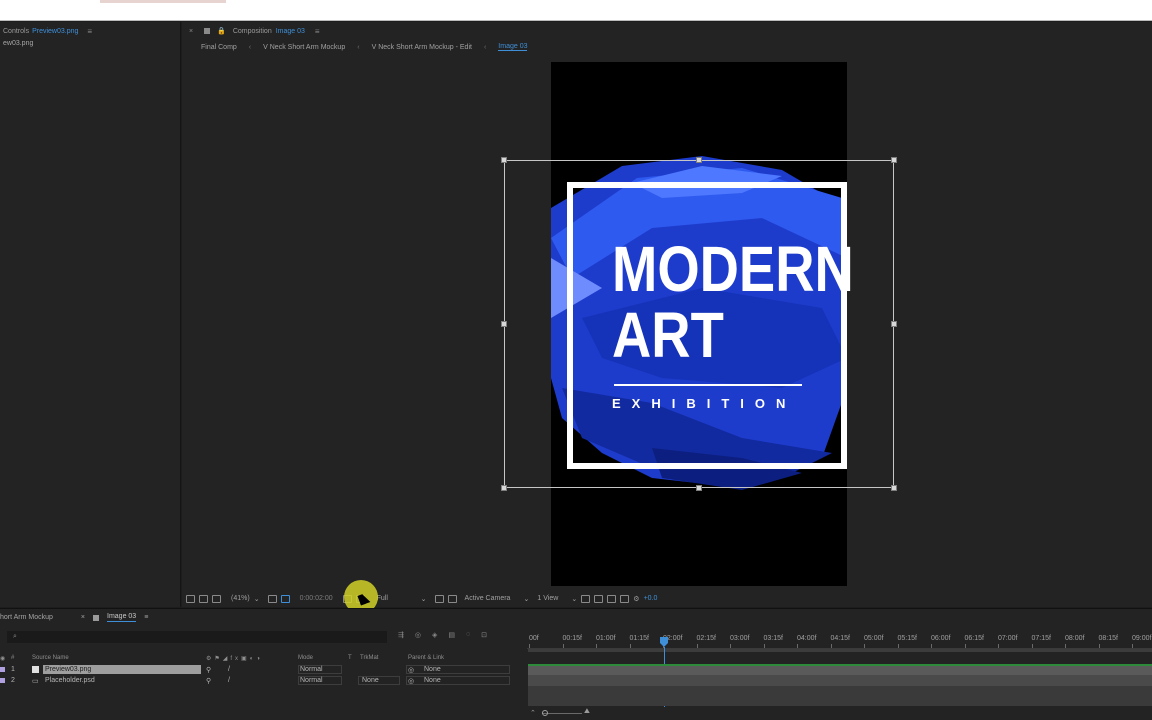 This screenshot has width=1152, height=720. What do you see at coordinates (534, 641) in the screenshot?
I see `ruler-tick-label: 00f` at bounding box center [534, 641].